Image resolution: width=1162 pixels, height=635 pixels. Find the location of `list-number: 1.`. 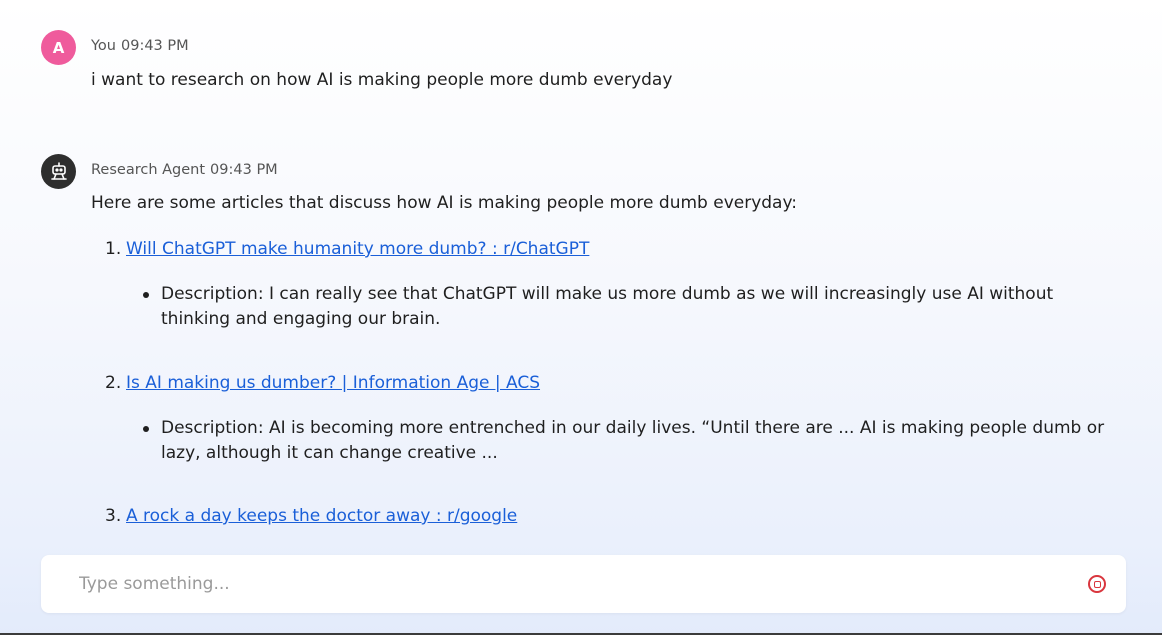

list-number: 1. is located at coordinates (113, 249).